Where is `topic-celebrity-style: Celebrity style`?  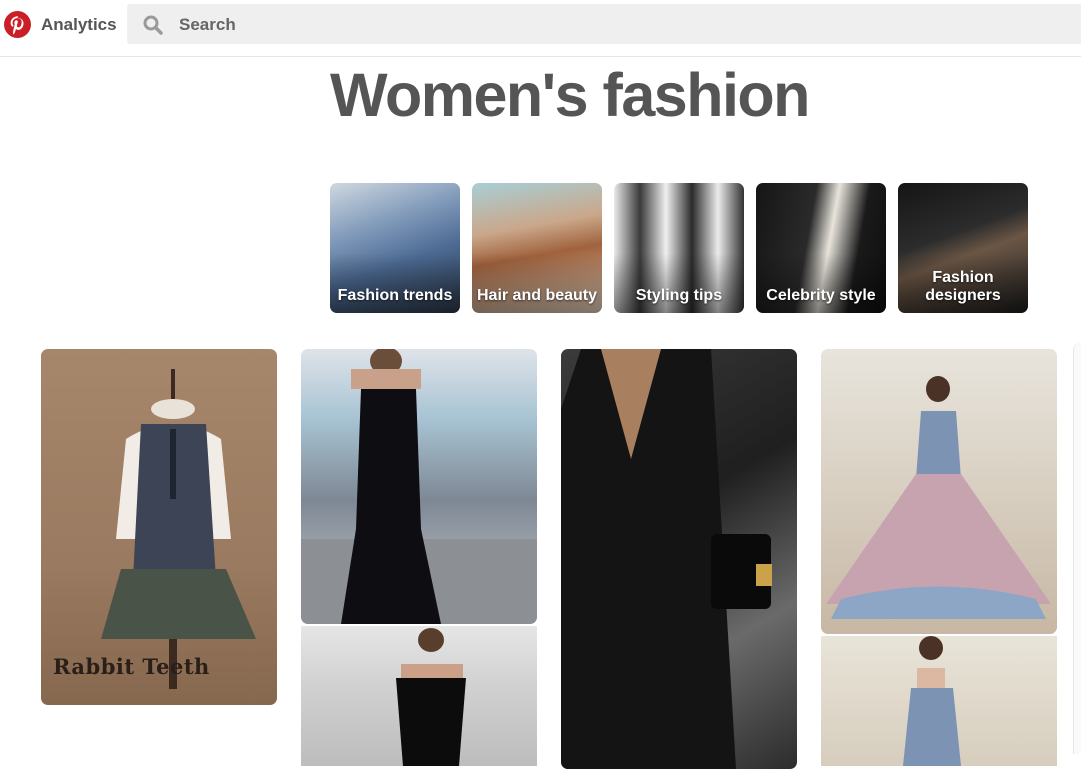 topic-celebrity-style: Celebrity style is located at coordinates (821, 248).